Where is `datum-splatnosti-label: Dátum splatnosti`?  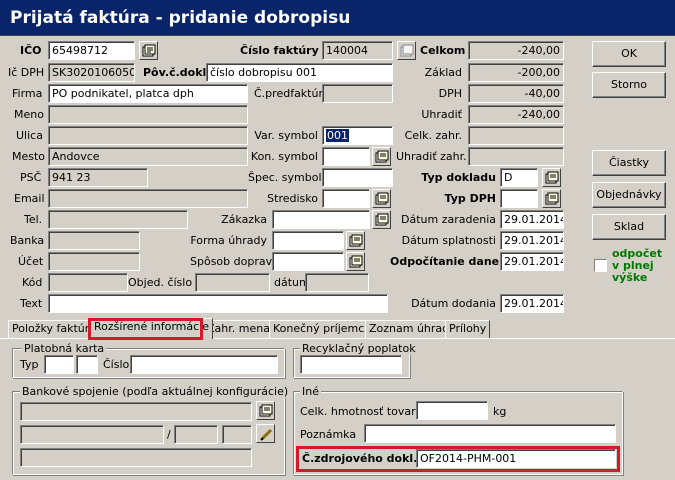 datum-splatnosti-label: Dátum splatnosti is located at coordinates (448, 240).